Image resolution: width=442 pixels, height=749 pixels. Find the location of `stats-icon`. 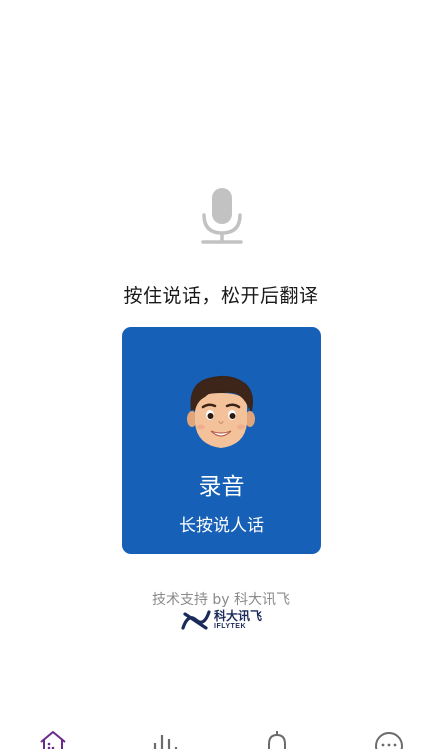

stats-icon is located at coordinates (165, 739).